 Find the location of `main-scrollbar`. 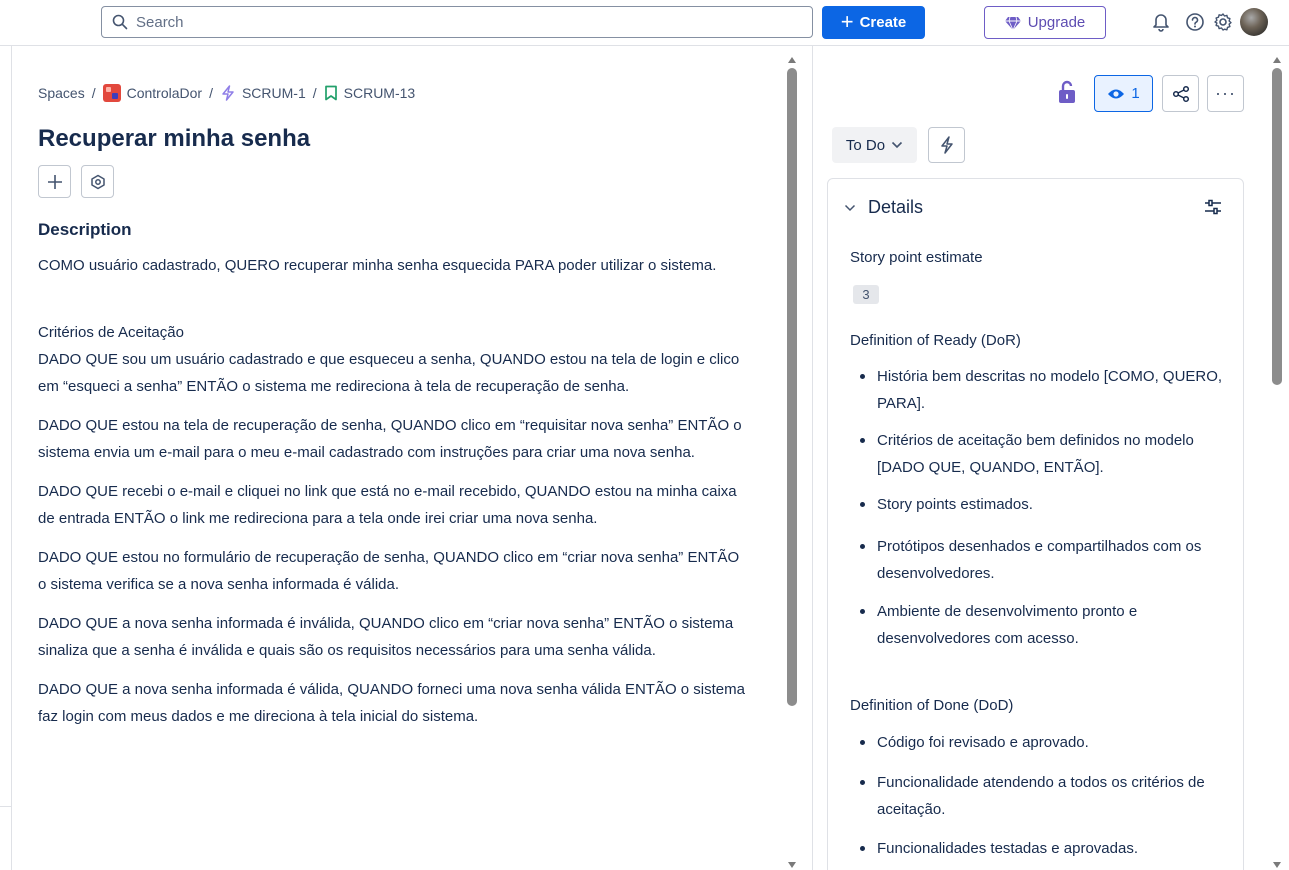

main-scrollbar is located at coordinates (792, 462).